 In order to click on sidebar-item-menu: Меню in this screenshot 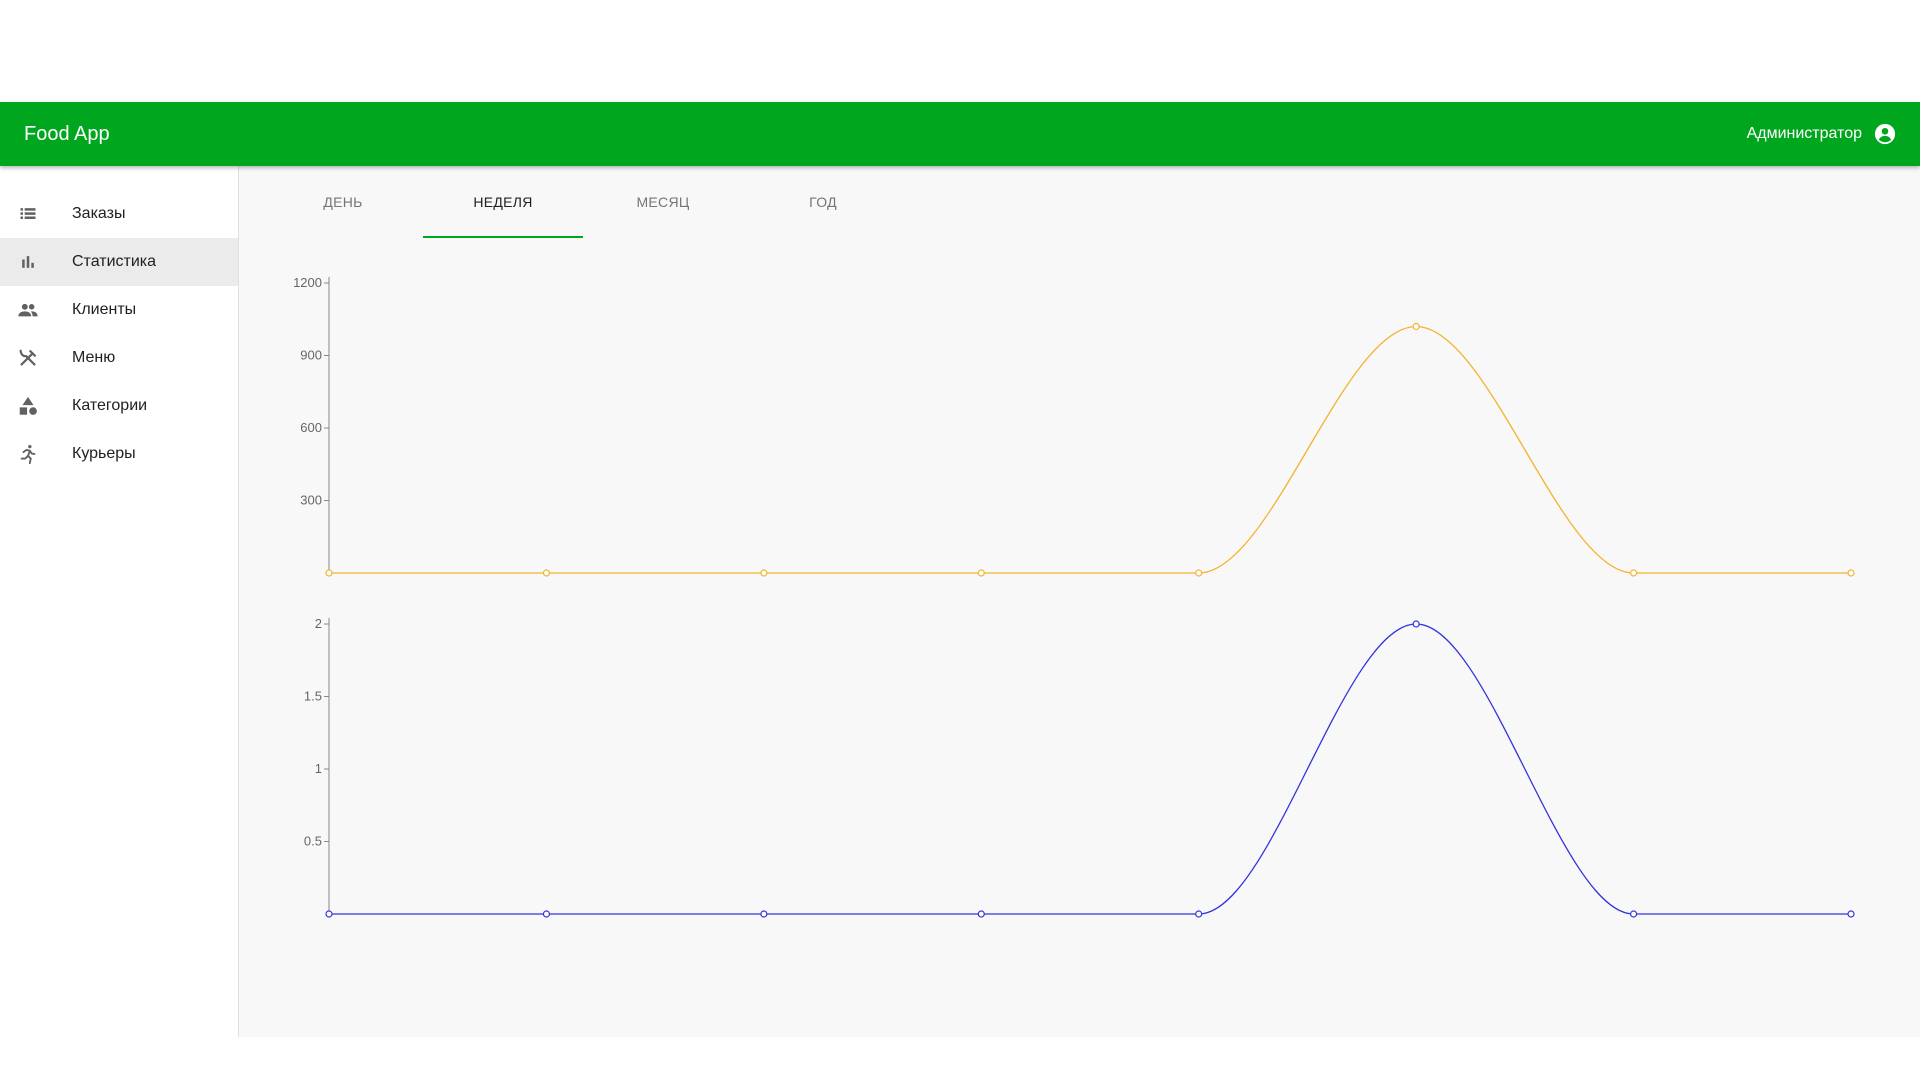, I will do `click(119, 358)`.